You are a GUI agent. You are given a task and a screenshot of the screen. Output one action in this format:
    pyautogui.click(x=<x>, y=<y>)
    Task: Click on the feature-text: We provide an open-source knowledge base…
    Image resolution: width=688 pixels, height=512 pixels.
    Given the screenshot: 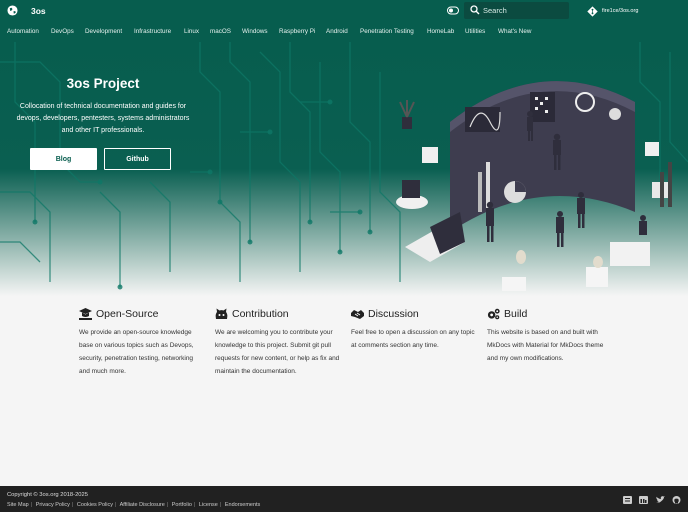 What is the action you would take?
    pyautogui.click(x=136, y=352)
    